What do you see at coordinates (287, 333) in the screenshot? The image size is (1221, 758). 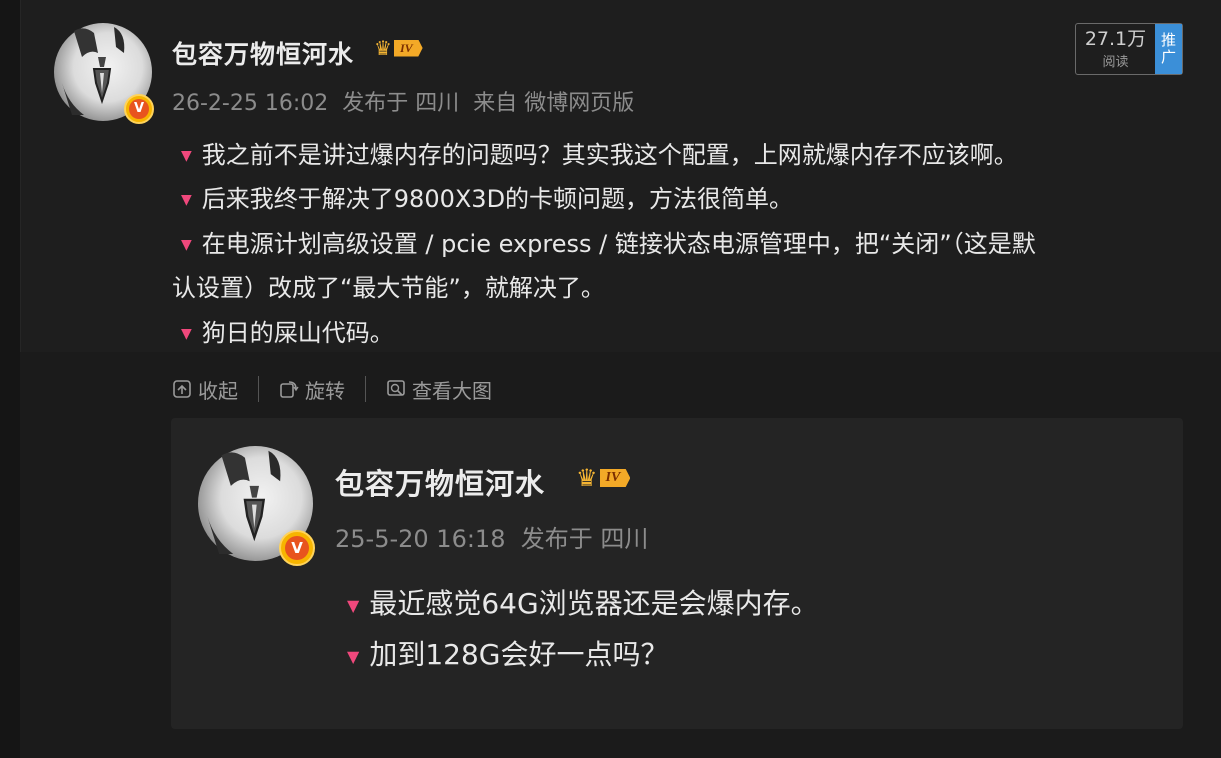 I see `post-line: ▼ 狗日的屎山代码。` at bounding box center [287, 333].